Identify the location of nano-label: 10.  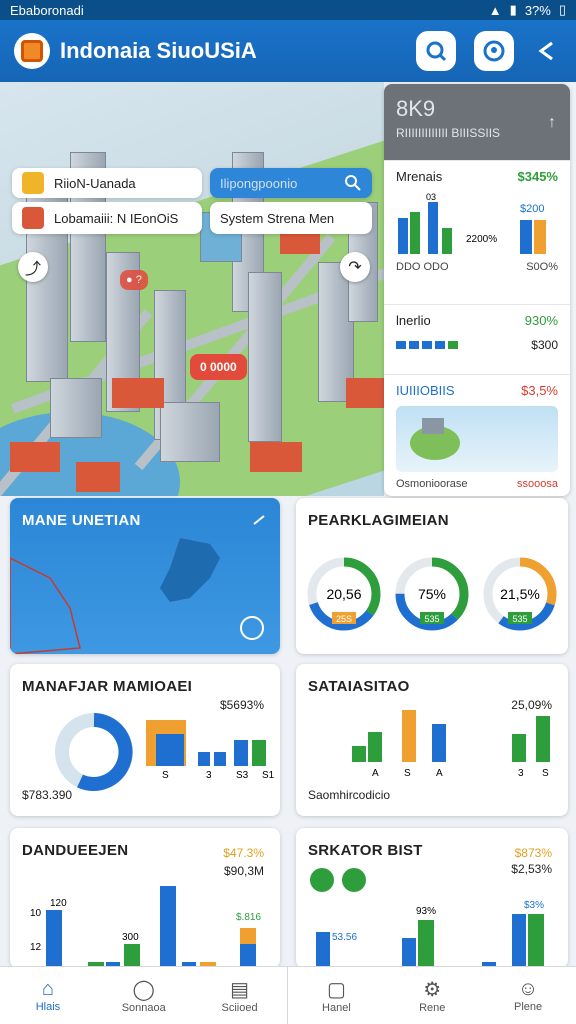
(36, 913).